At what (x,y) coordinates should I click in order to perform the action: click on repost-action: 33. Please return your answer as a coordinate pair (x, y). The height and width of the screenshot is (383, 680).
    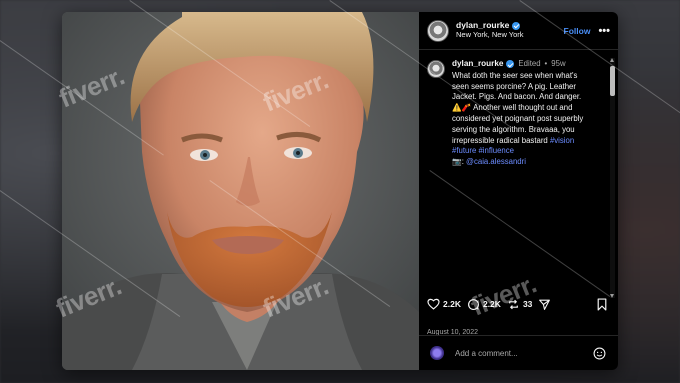
    Looking at the image, I should click on (519, 304).